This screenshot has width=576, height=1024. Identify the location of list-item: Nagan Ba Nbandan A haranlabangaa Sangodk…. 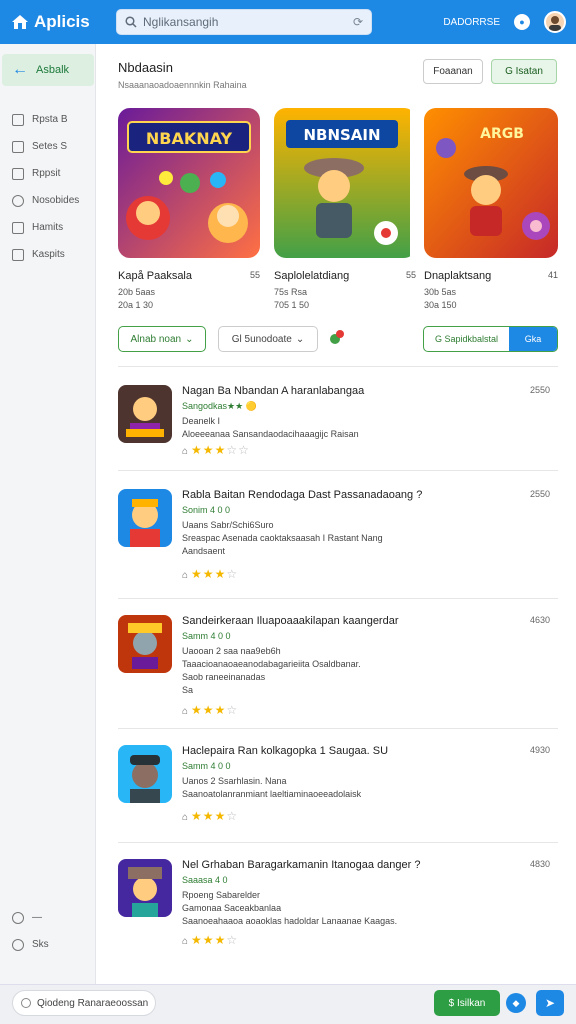
(338, 418).